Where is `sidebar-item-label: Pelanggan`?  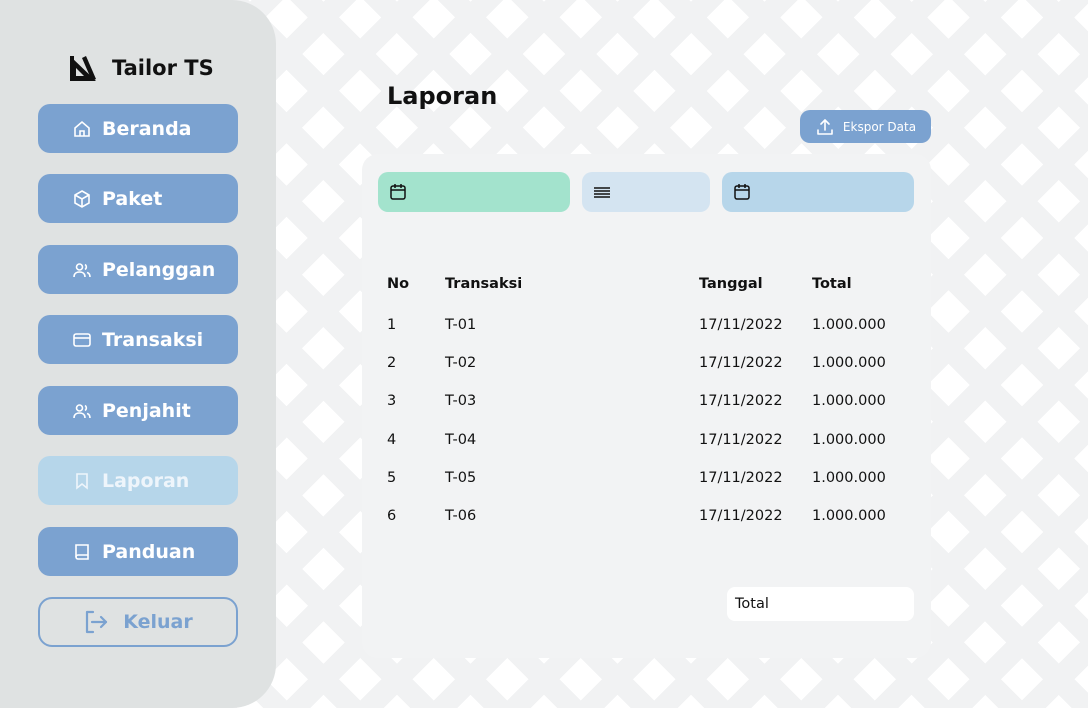
sidebar-item-label: Pelanggan is located at coordinates (159, 269).